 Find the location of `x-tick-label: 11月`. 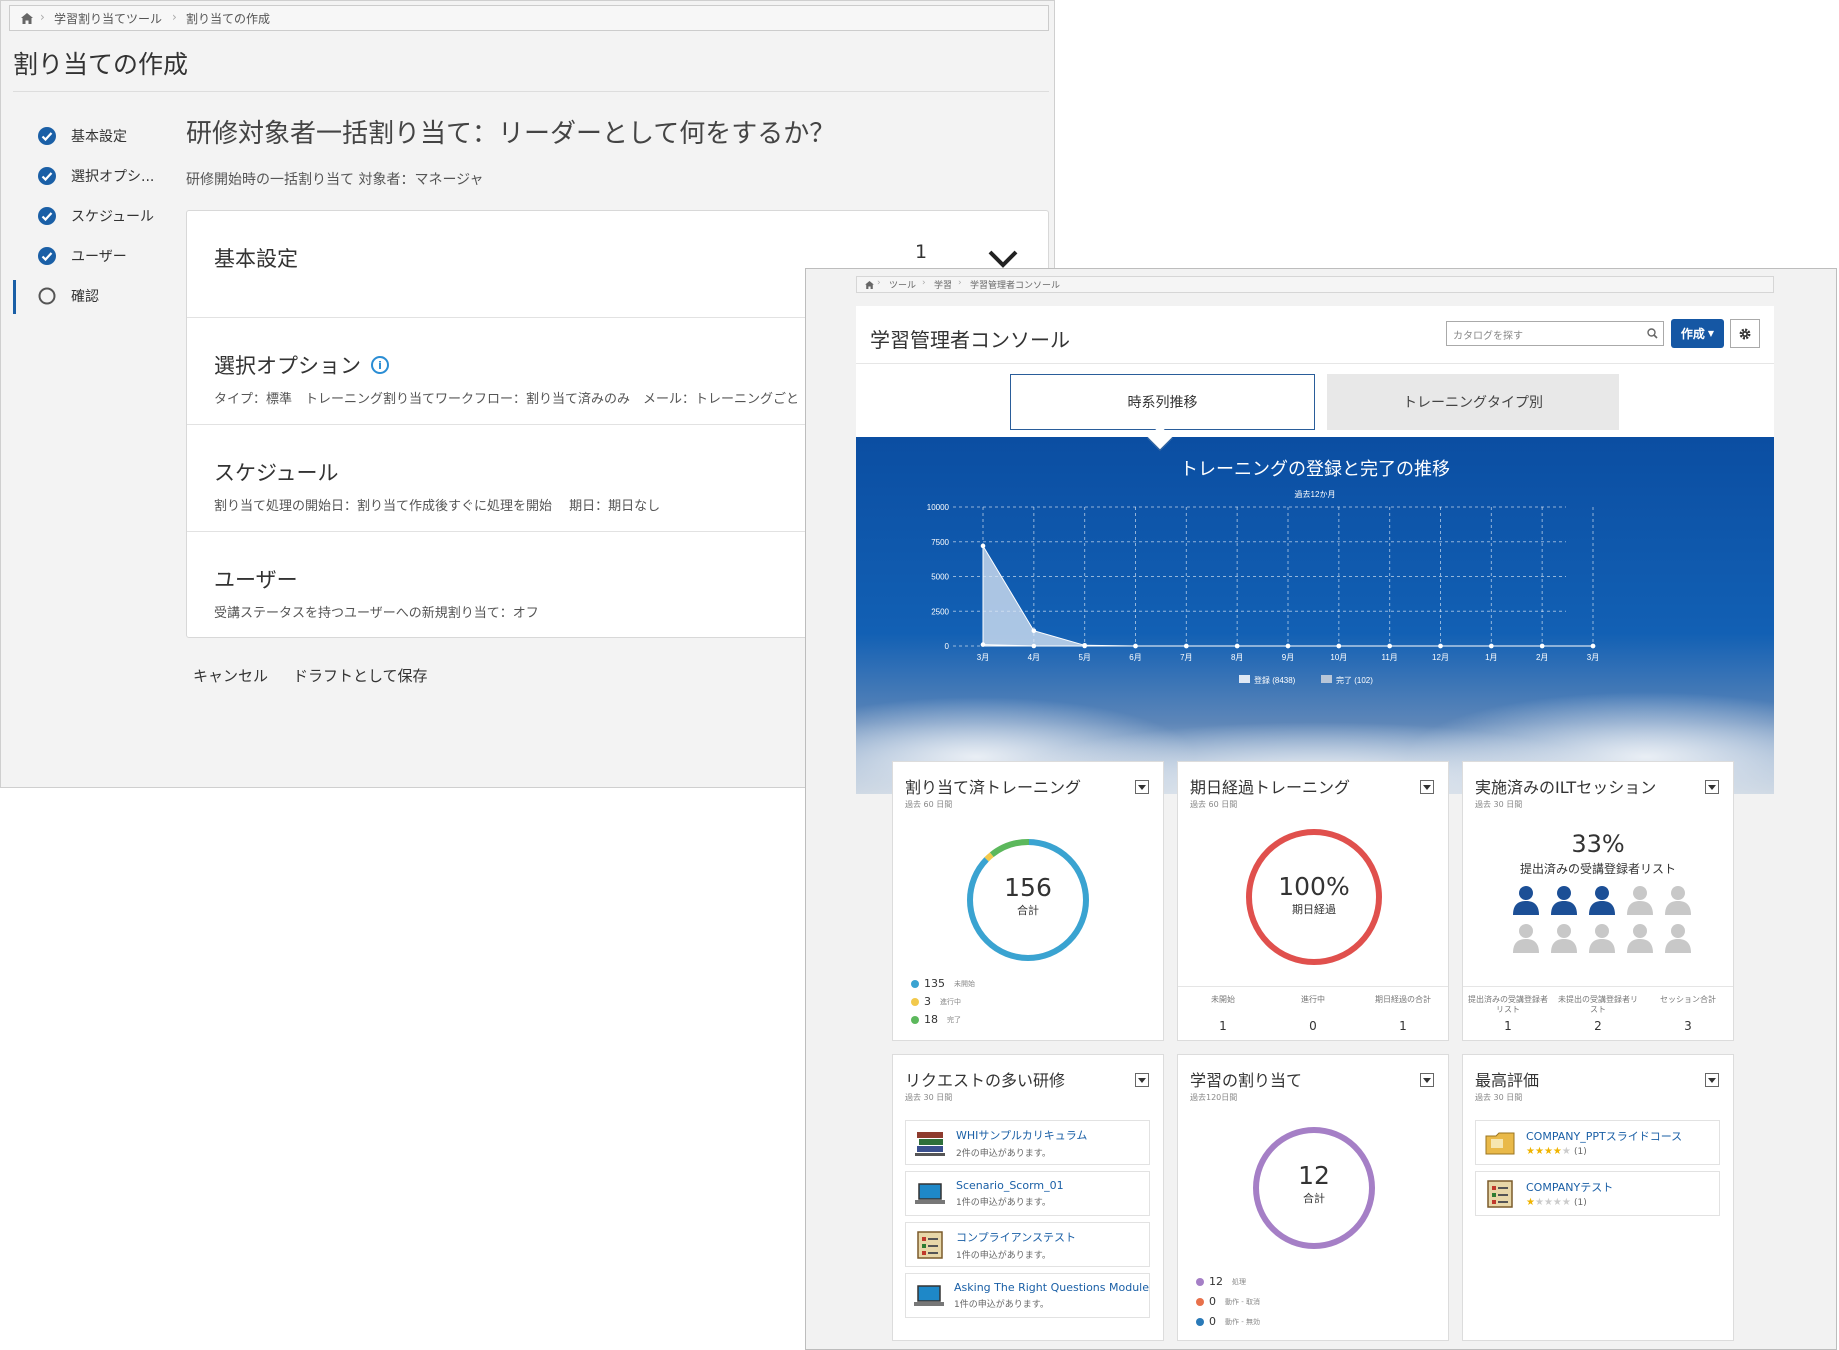

x-tick-label: 11月 is located at coordinates (1390, 657).